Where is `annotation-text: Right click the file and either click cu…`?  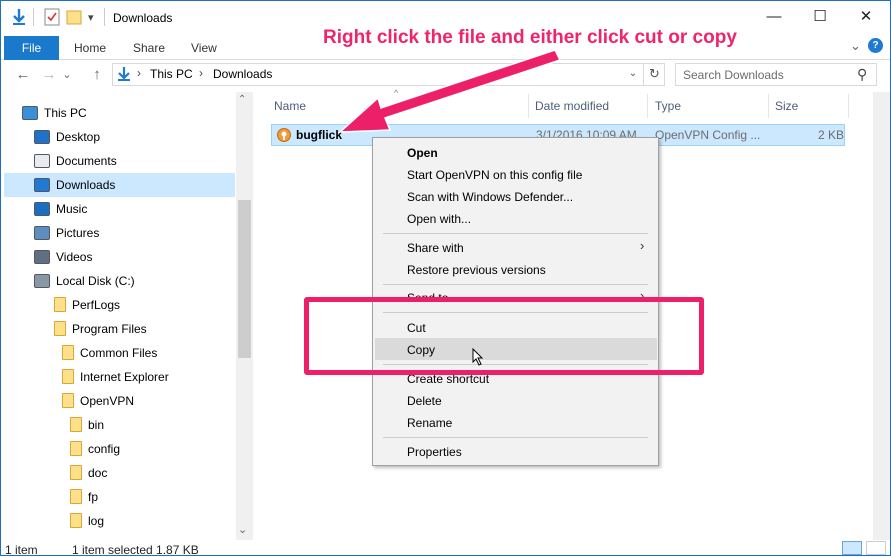
annotation-text: Right click the file and either click cu… is located at coordinates (530, 37).